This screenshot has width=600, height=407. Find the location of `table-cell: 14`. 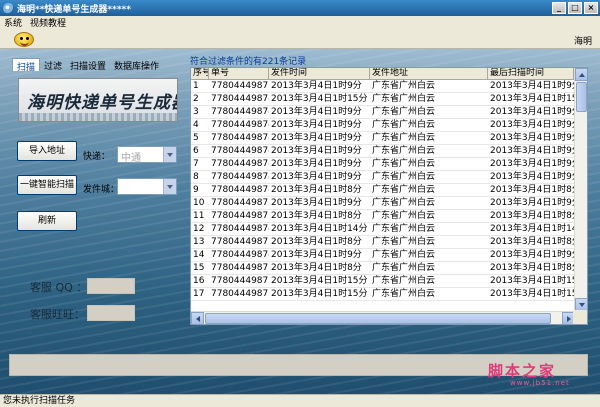

table-cell: 14 is located at coordinates (199, 255).